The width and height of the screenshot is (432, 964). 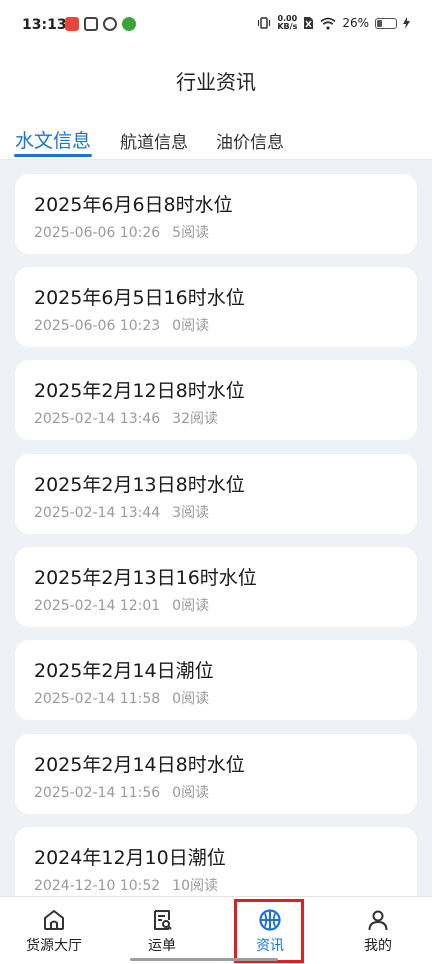 I want to click on no-sim-icon, so click(x=309, y=23).